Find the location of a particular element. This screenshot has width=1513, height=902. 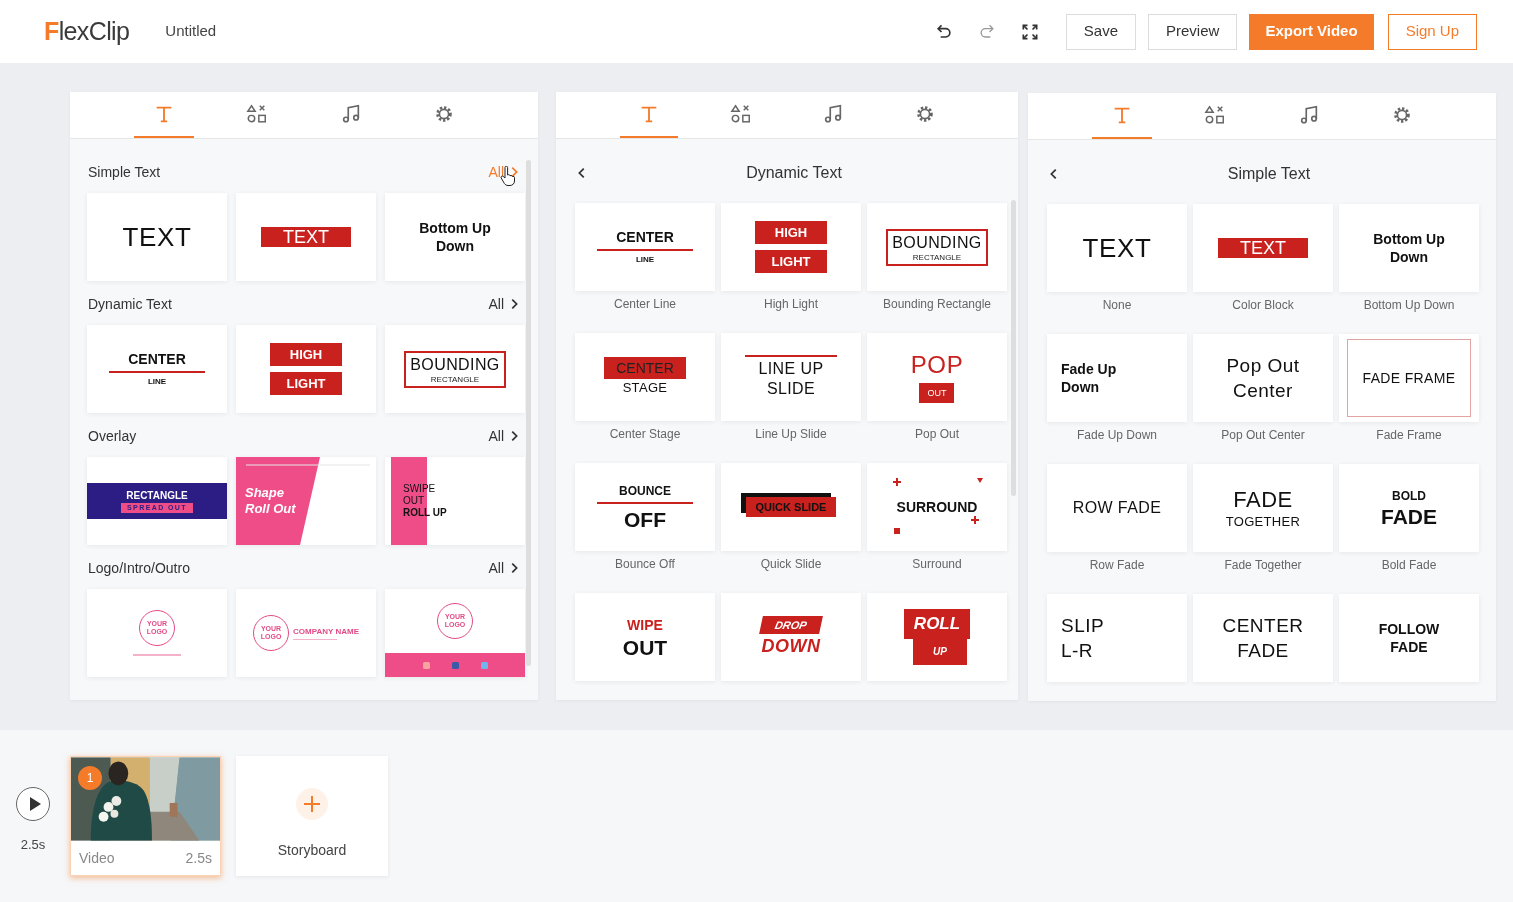

template-card: SLIP L-R is located at coordinates (1117, 638).